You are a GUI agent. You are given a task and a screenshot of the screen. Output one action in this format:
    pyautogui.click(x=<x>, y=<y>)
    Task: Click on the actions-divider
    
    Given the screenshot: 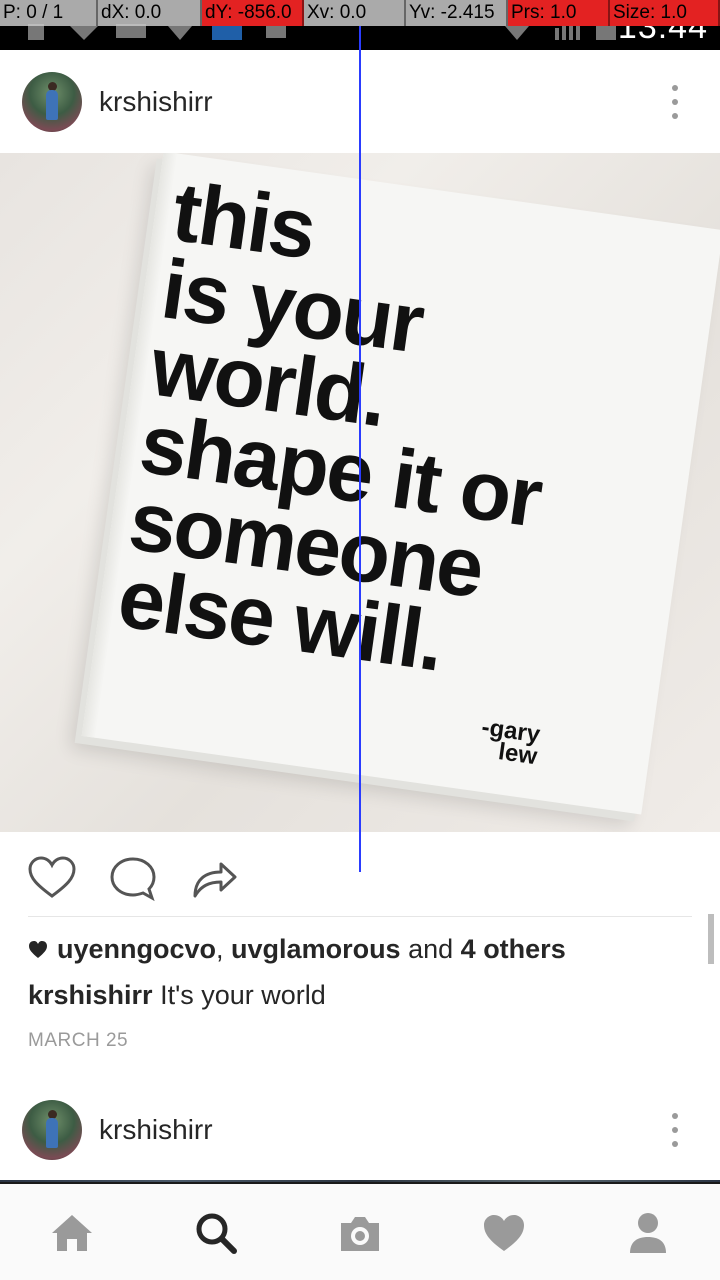 What is the action you would take?
    pyautogui.click(x=360, y=916)
    